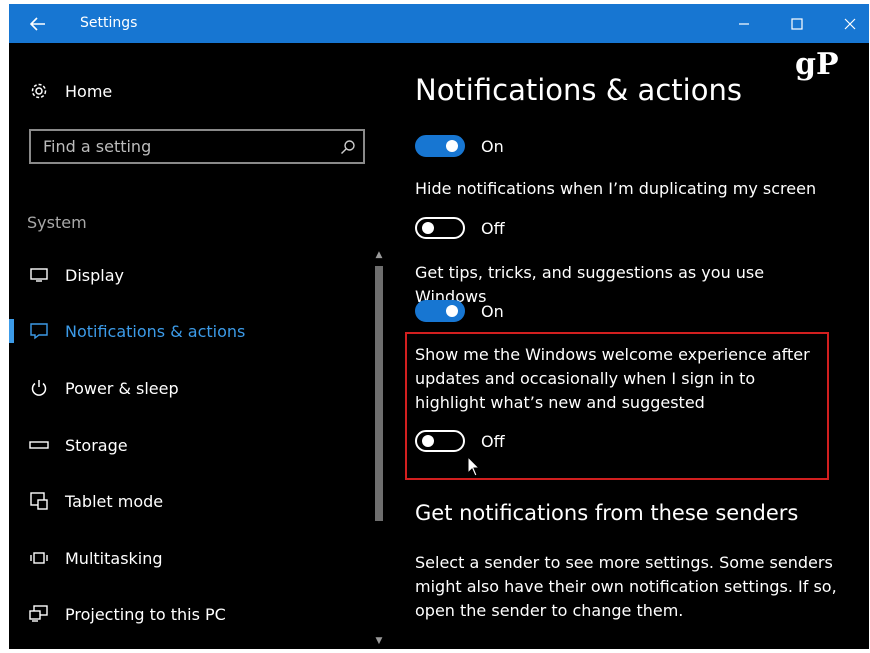 This screenshot has height=653, width=870. What do you see at coordinates (145, 614) in the screenshot?
I see `sidebar-item-label: Projecting to this PC` at bounding box center [145, 614].